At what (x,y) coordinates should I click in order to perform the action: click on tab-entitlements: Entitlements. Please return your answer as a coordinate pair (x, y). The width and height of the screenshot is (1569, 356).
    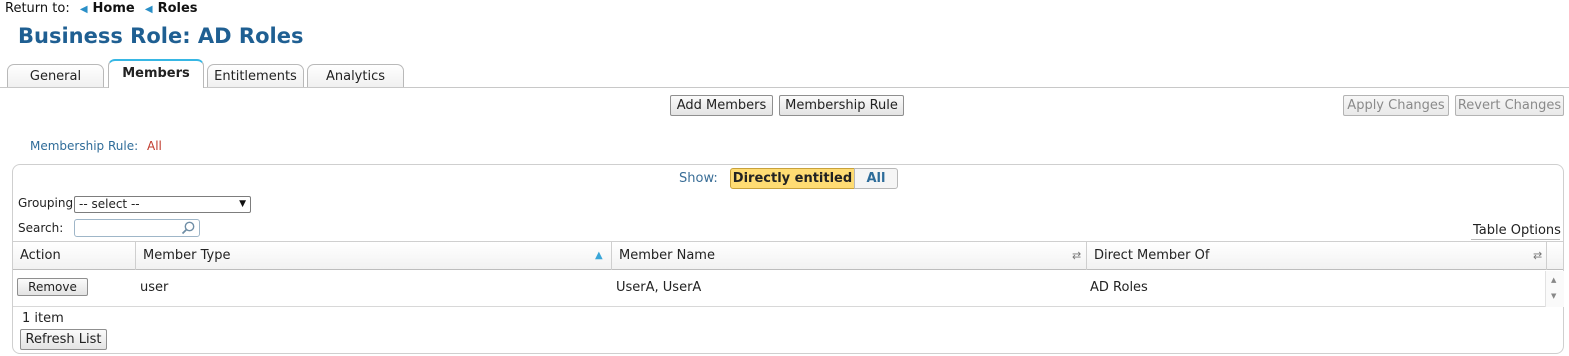
    Looking at the image, I should click on (255, 75).